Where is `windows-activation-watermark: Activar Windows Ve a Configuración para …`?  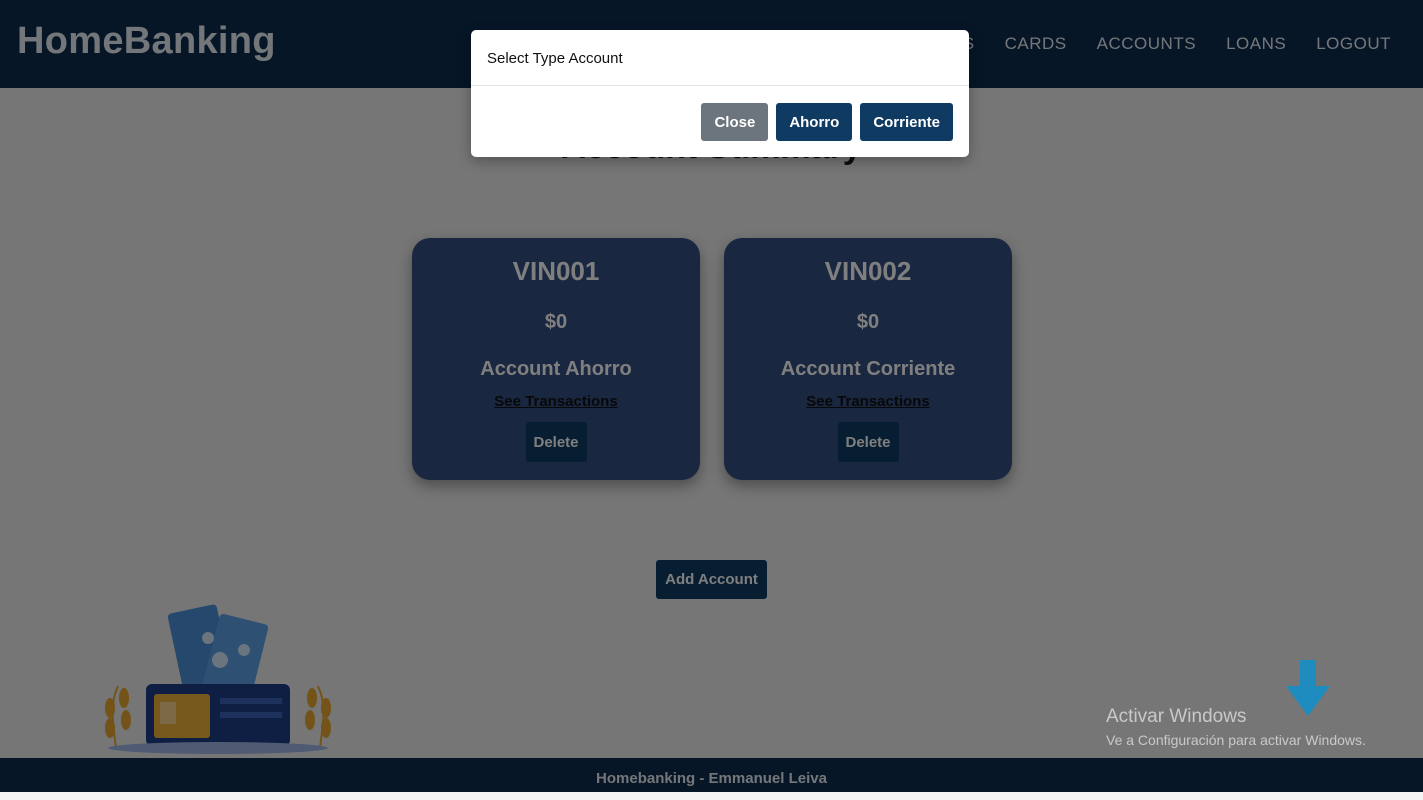
windows-activation-watermark: Activar Windows Ve a Configuración para … is located at coordinates (1236, 727).